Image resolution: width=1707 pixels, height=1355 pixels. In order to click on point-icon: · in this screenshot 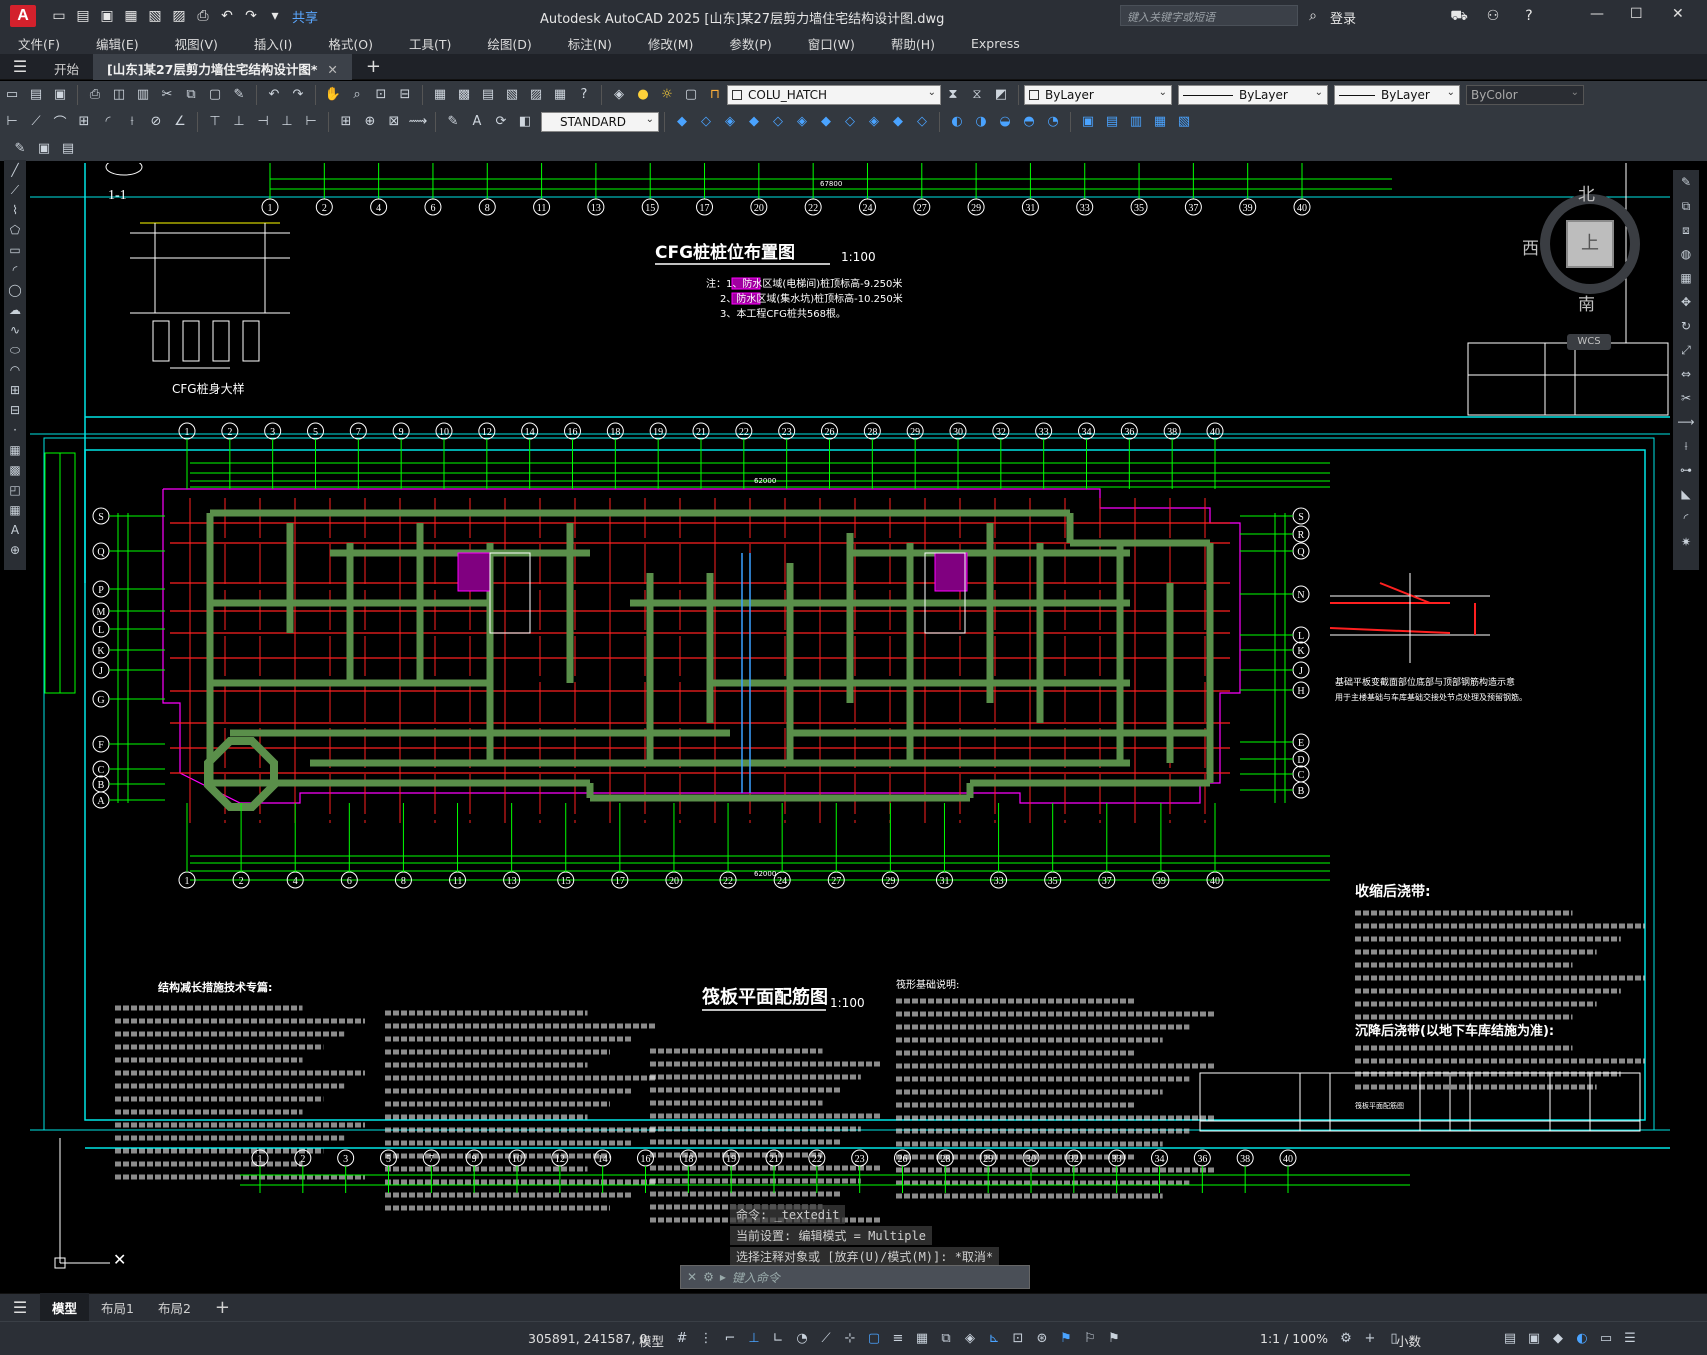, I will do `click(15, 430)`.